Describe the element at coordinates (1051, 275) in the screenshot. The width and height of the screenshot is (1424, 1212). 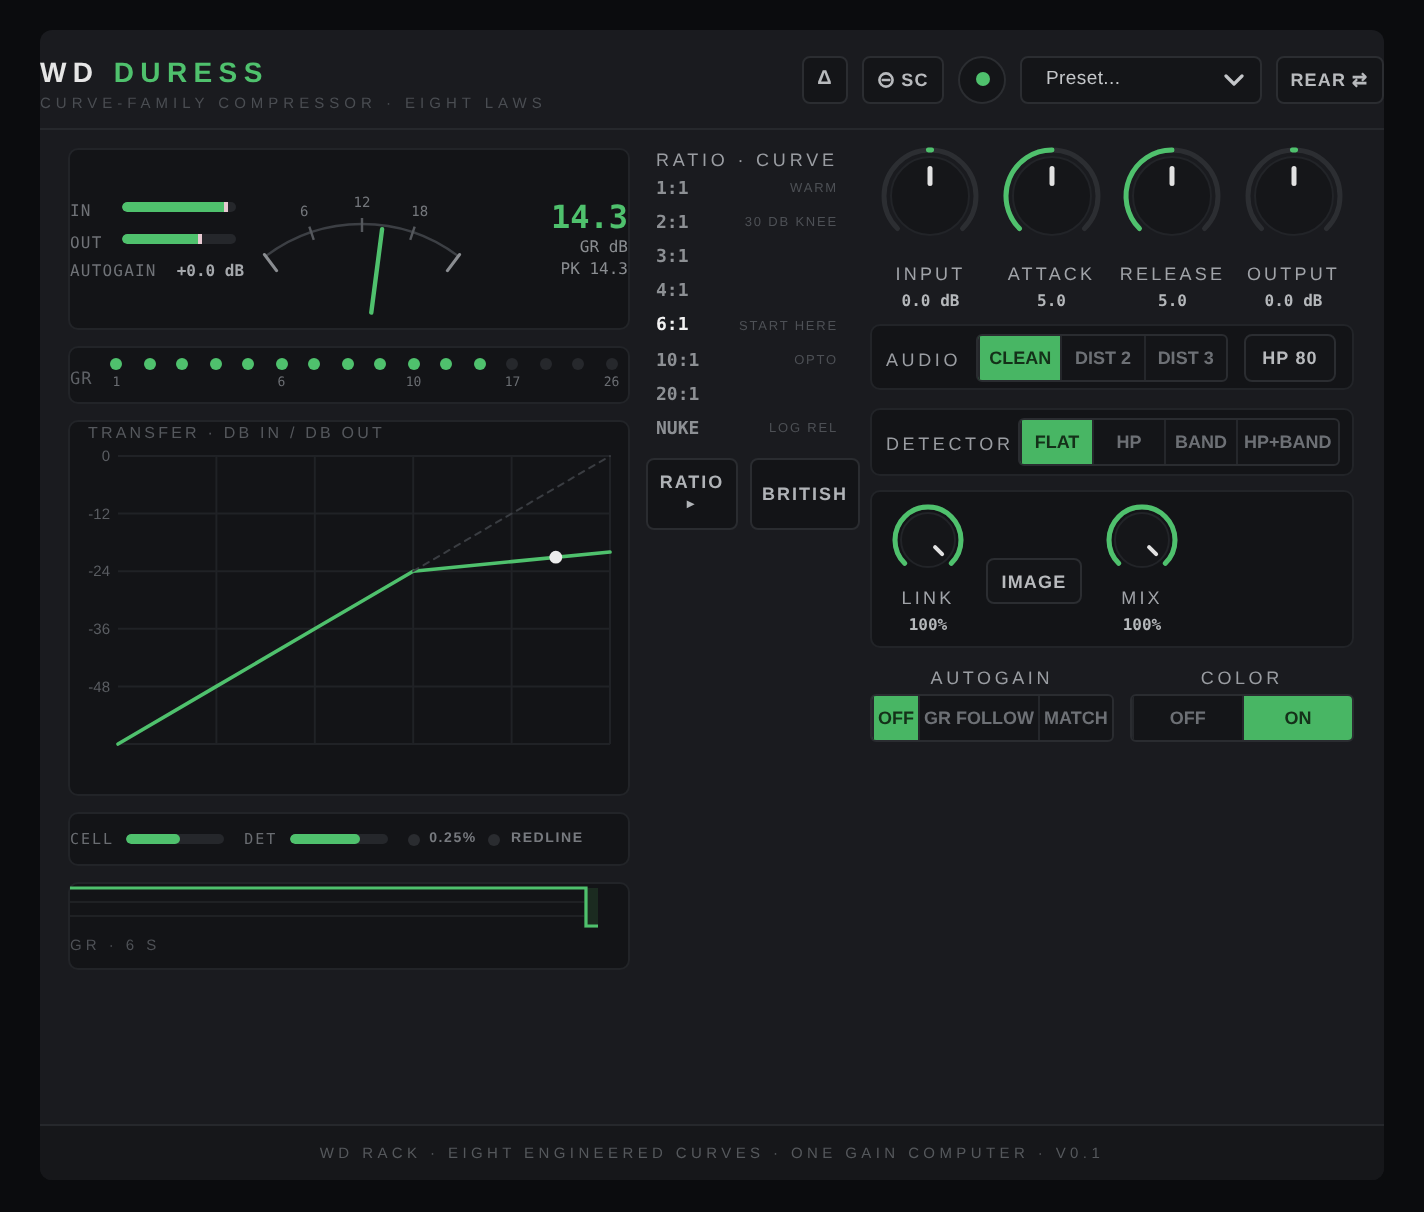
I see `knob-label: ATTACK` at that location.